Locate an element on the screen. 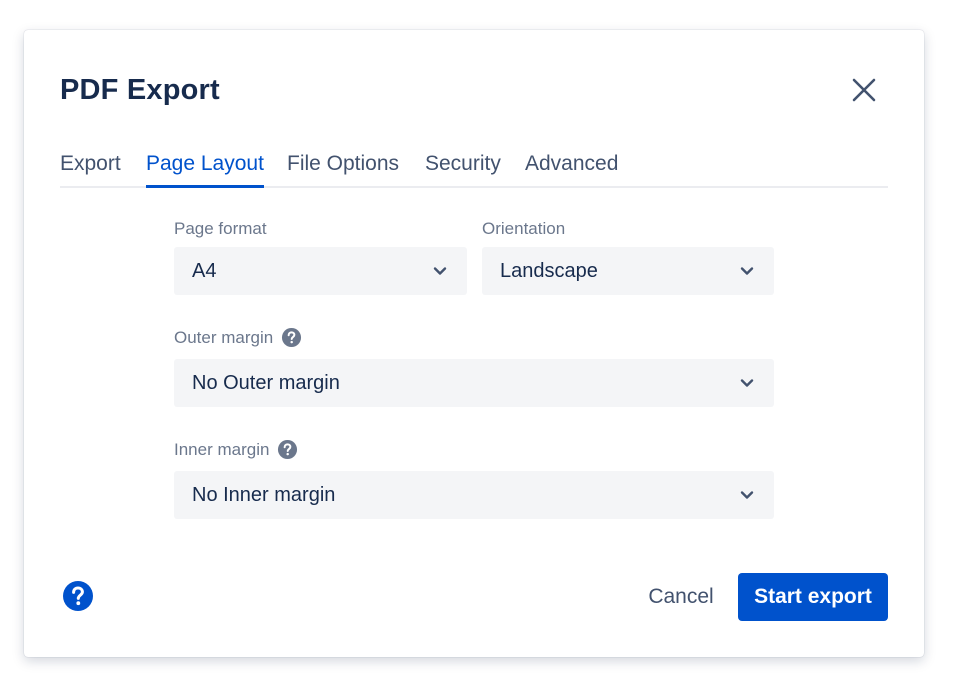 The image size is (953, 696). cancel-button: Cancel is located at coordinates (681, 597).